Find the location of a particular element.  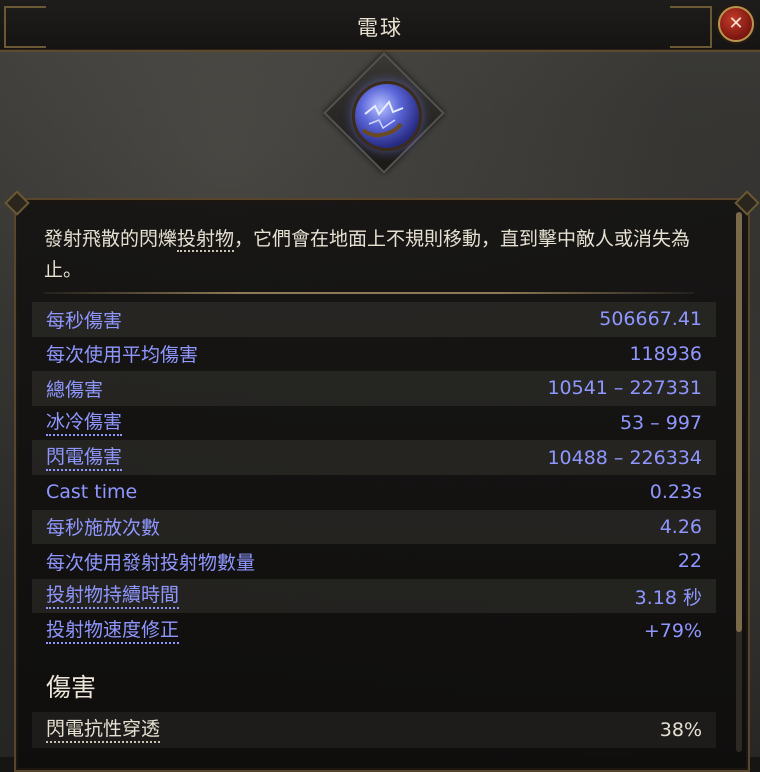

title-bar: 電球 ✕ is located at coordinates (380, 26).